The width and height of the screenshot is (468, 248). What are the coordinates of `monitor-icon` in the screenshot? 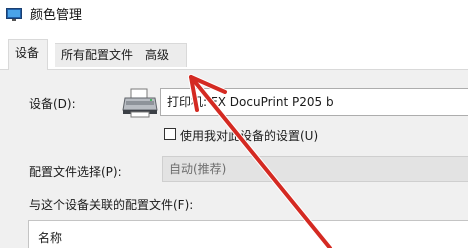 It's located at (14, 15).